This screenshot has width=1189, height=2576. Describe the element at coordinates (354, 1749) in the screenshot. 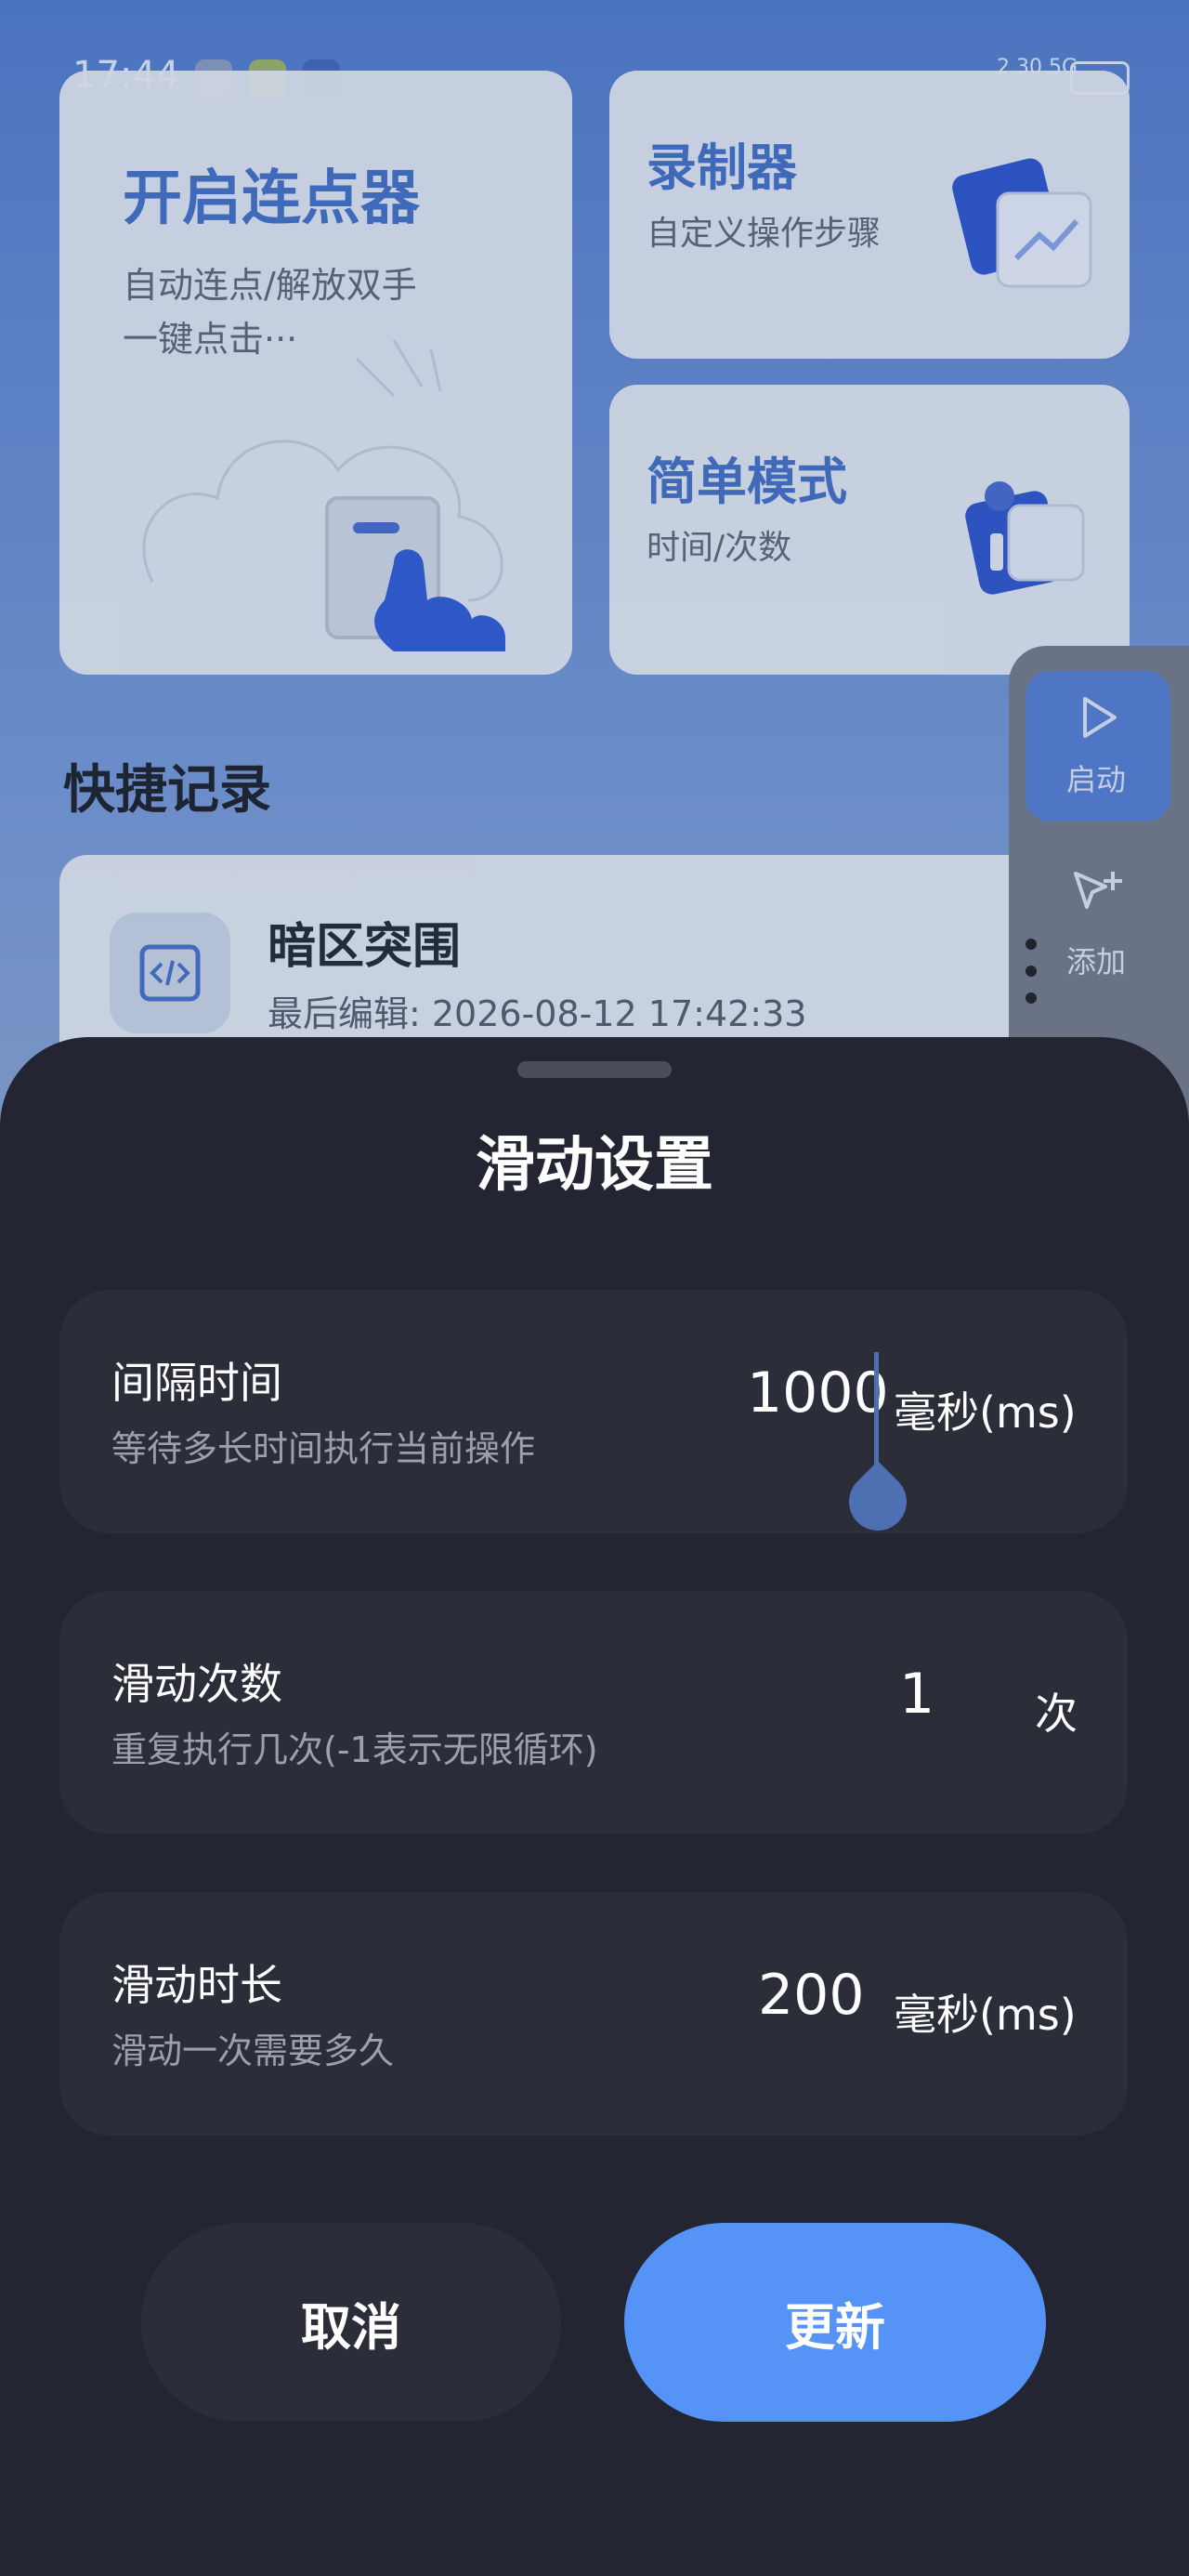

I see `swipe-count-desc: 重复执行几次(-1表示无限循环)` at that location.